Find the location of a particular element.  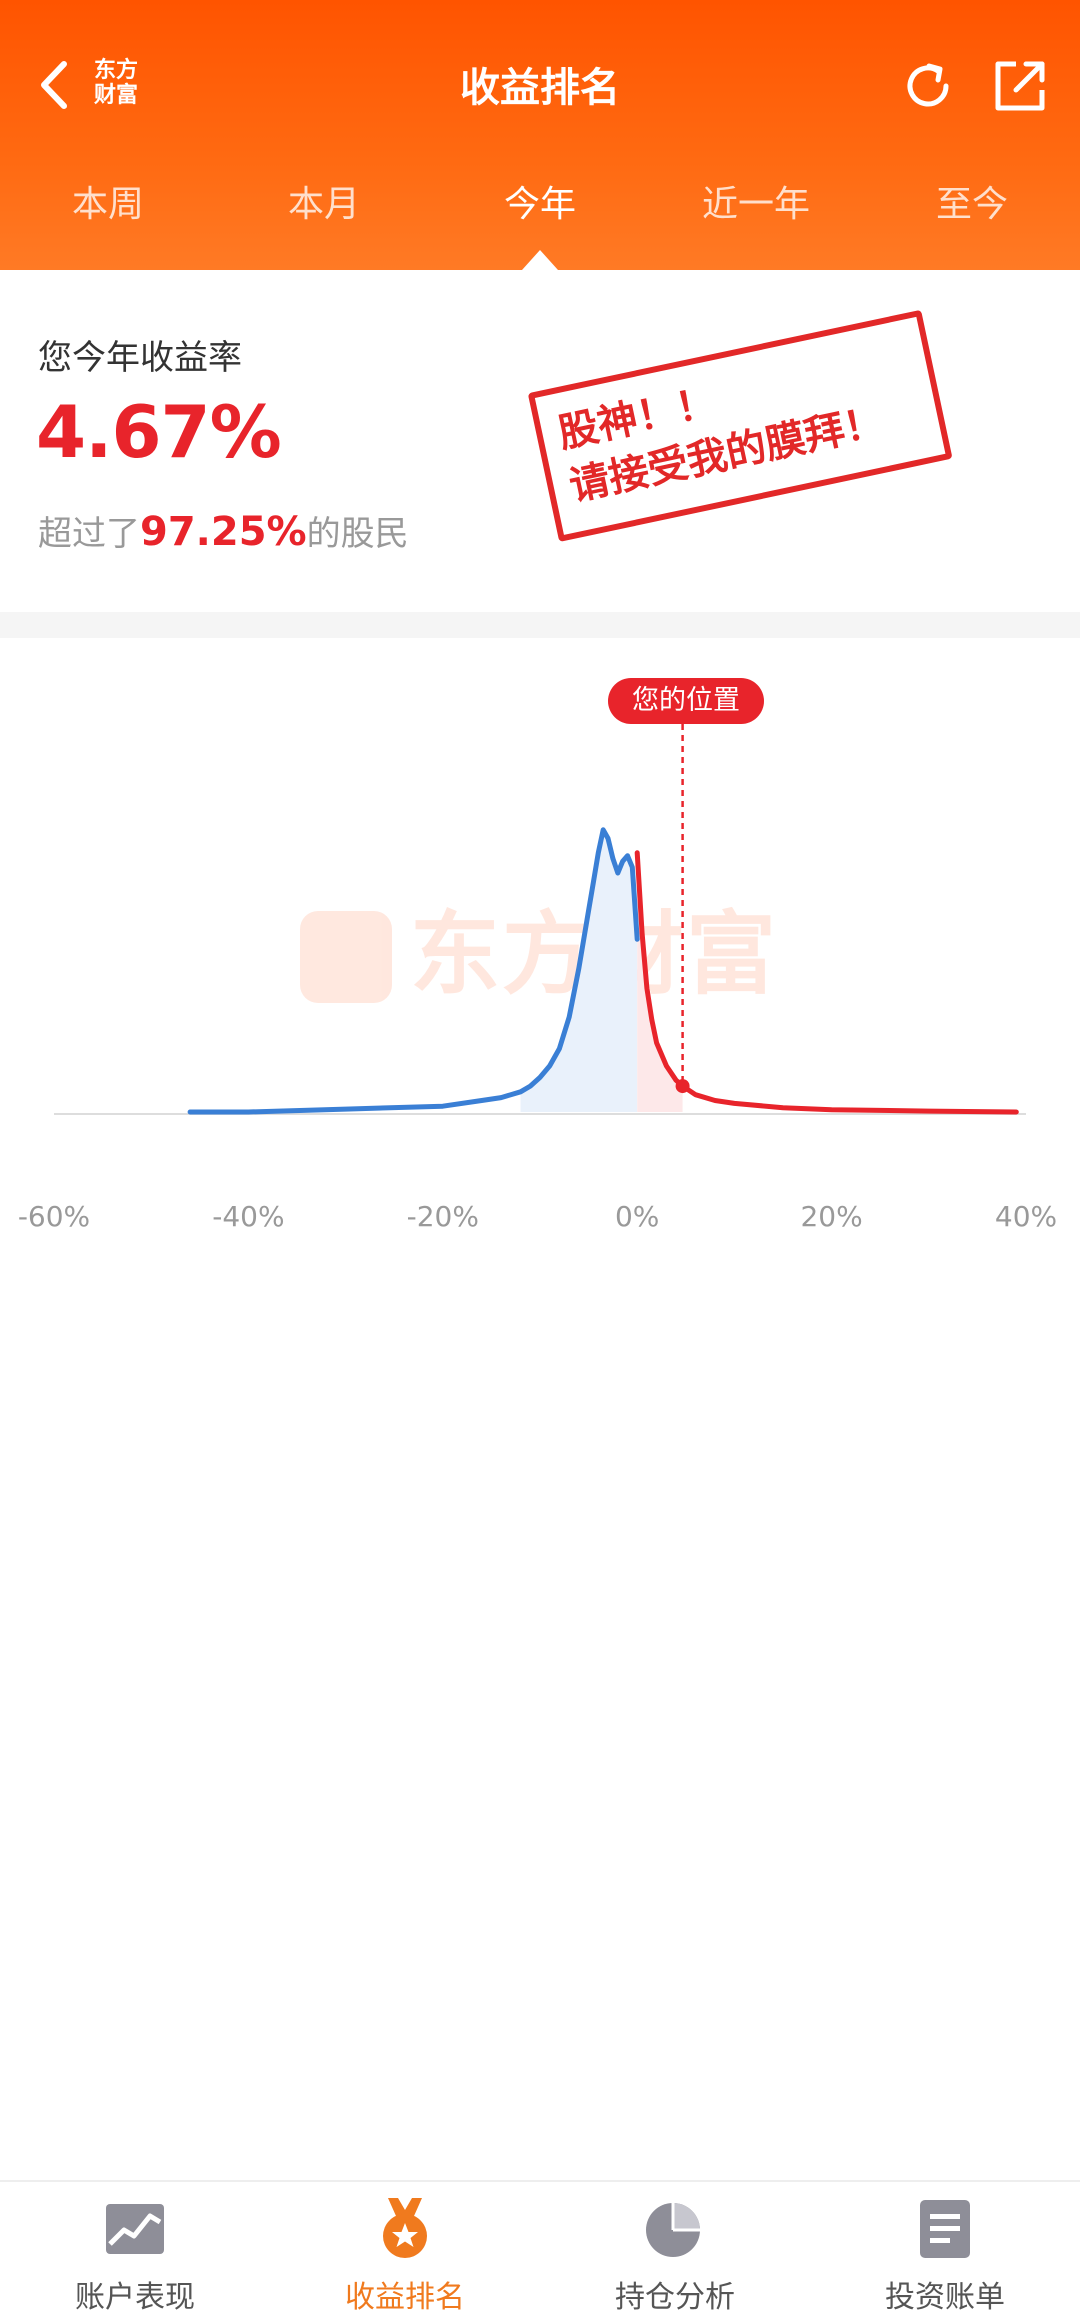

top-header: 东方 财富 收益排名 本周 本月 今年 近一年 至今 is located at coordinates (540, 135).